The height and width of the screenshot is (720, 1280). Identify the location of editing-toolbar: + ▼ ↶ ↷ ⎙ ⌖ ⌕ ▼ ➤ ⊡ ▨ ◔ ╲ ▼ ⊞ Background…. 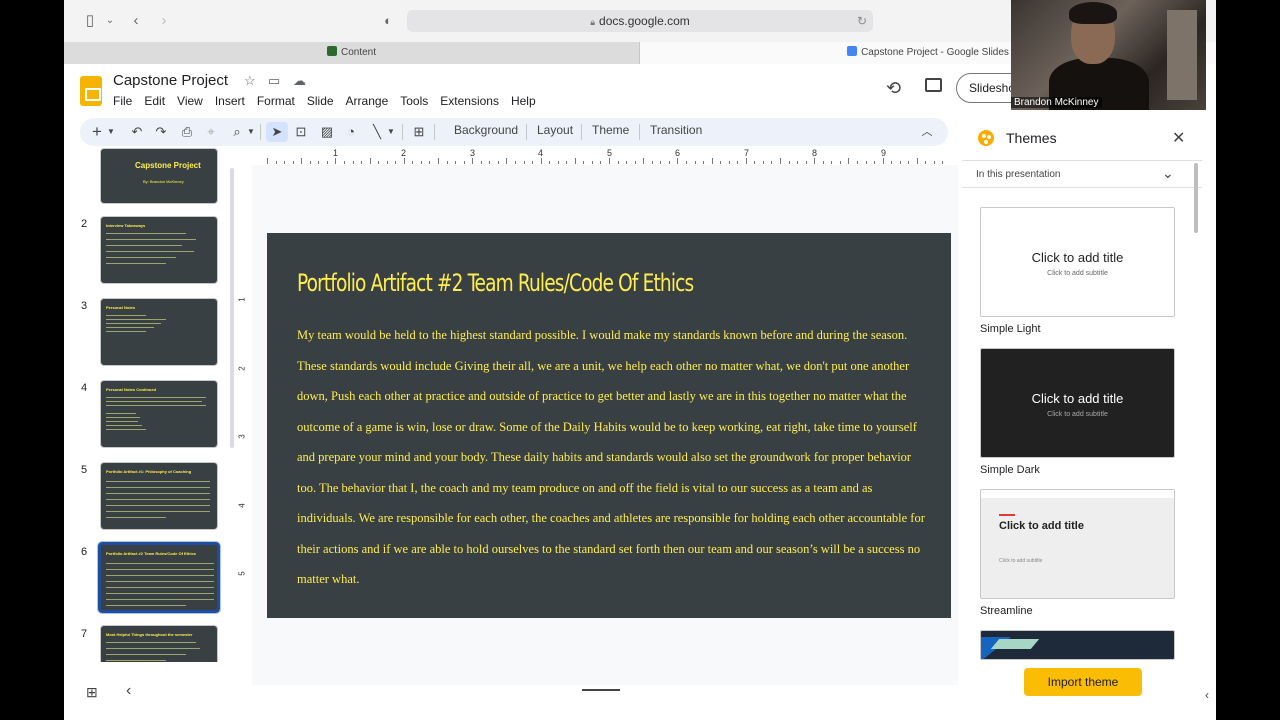
(514, 132).